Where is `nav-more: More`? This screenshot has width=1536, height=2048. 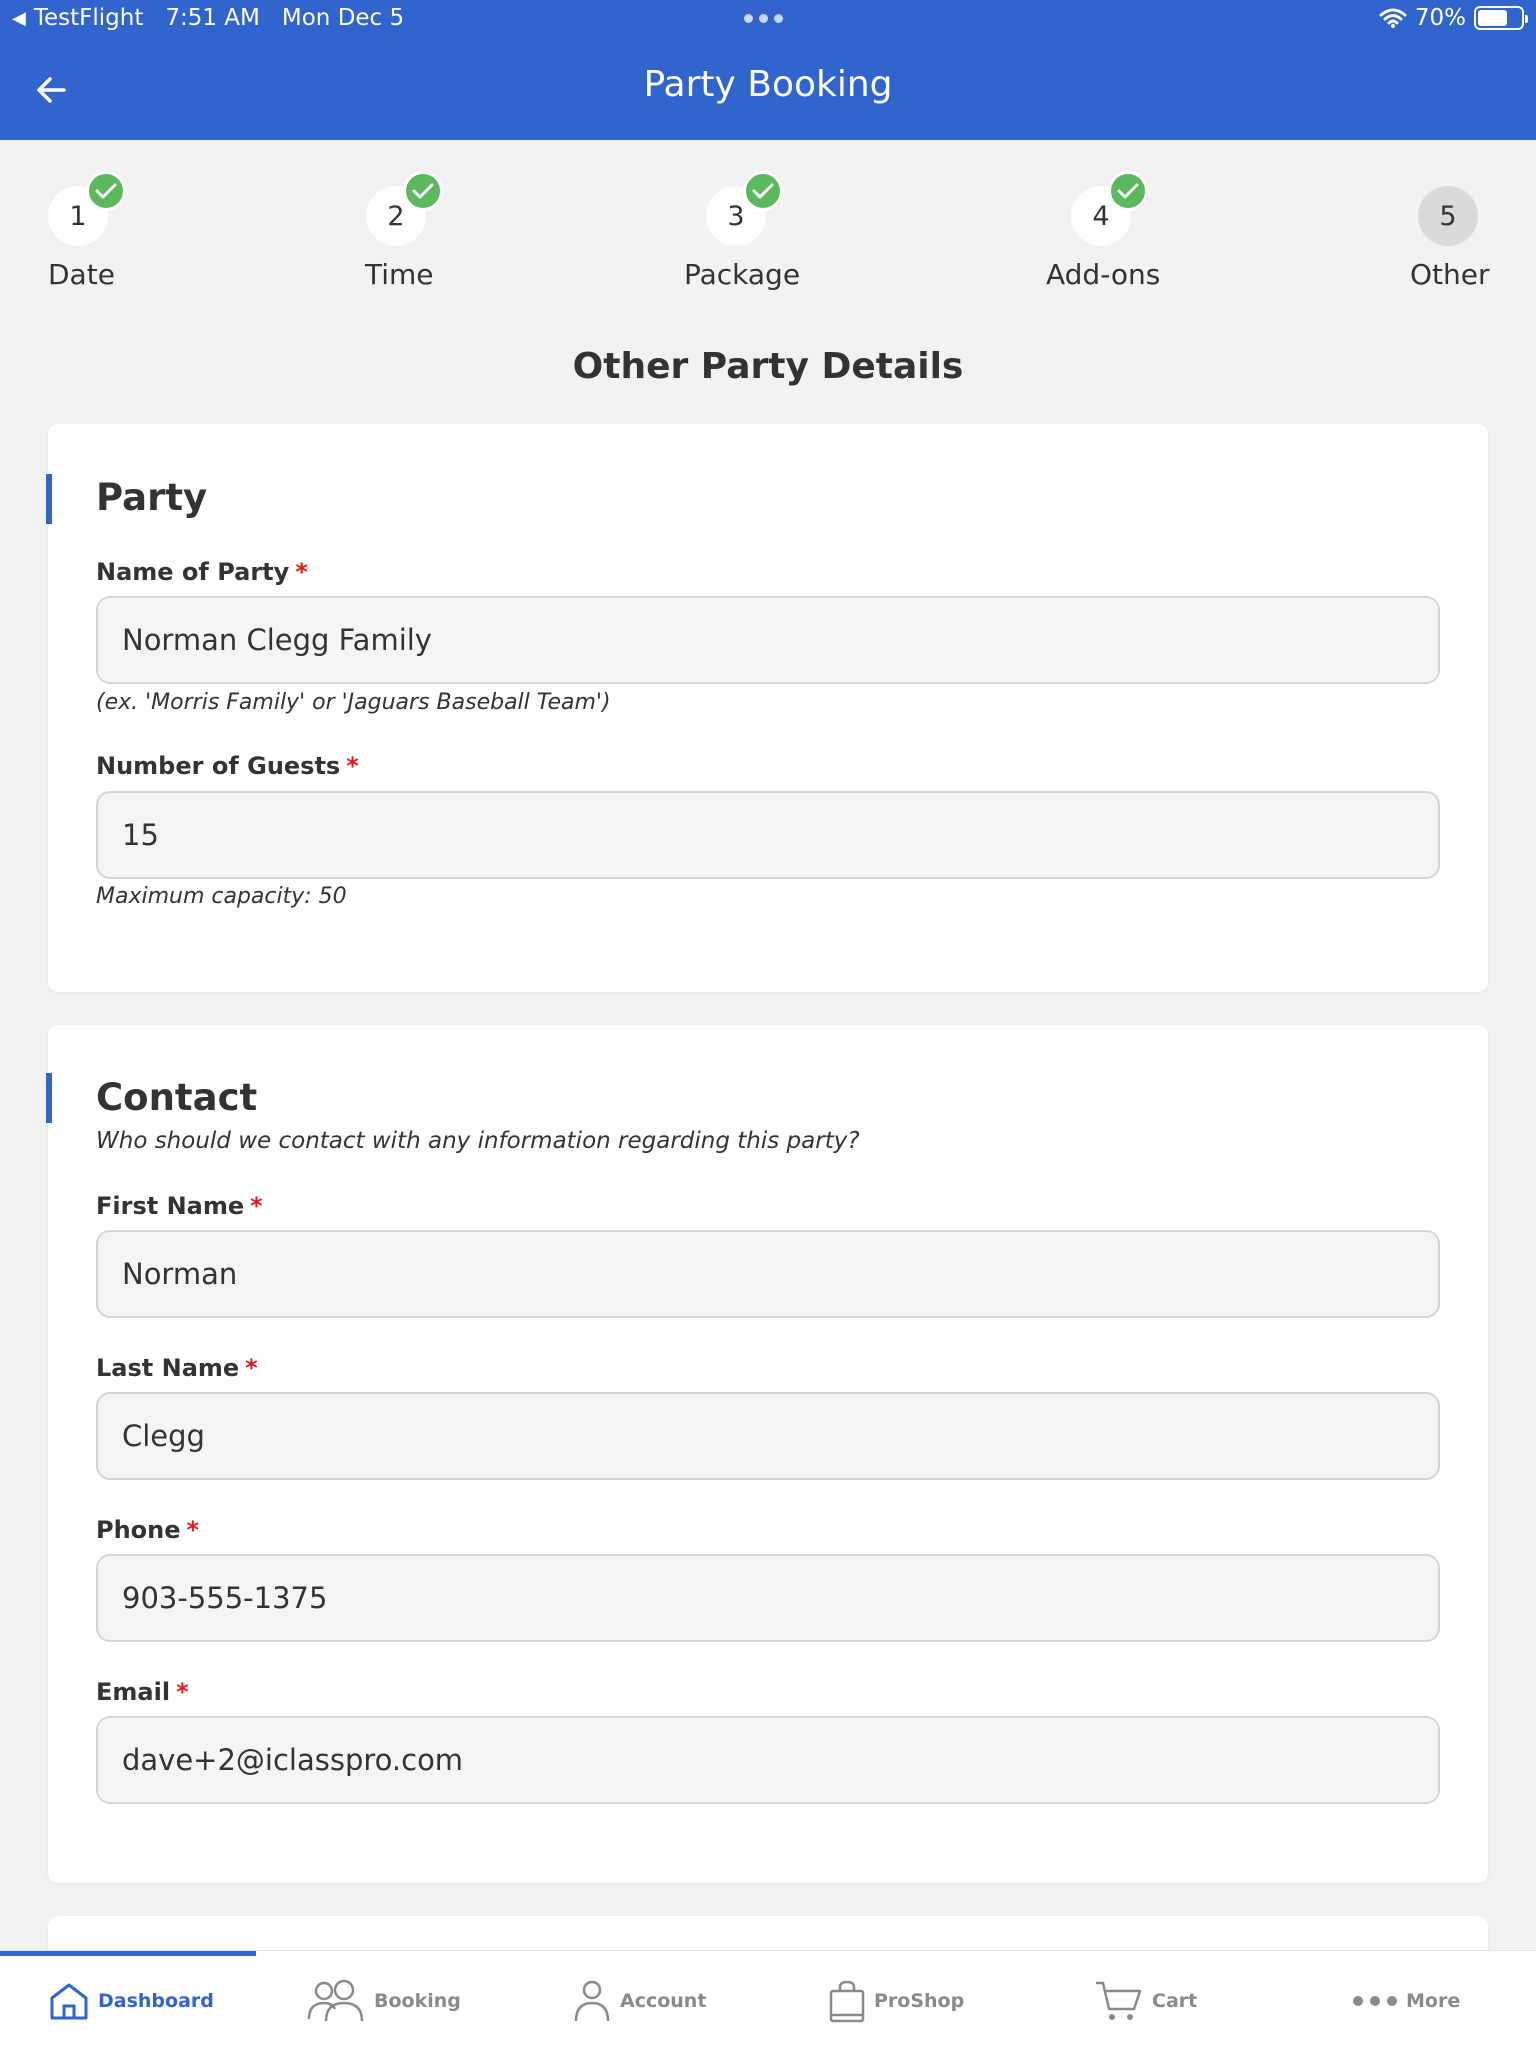
nav-more: More is located at coordinates (1406, 2001).